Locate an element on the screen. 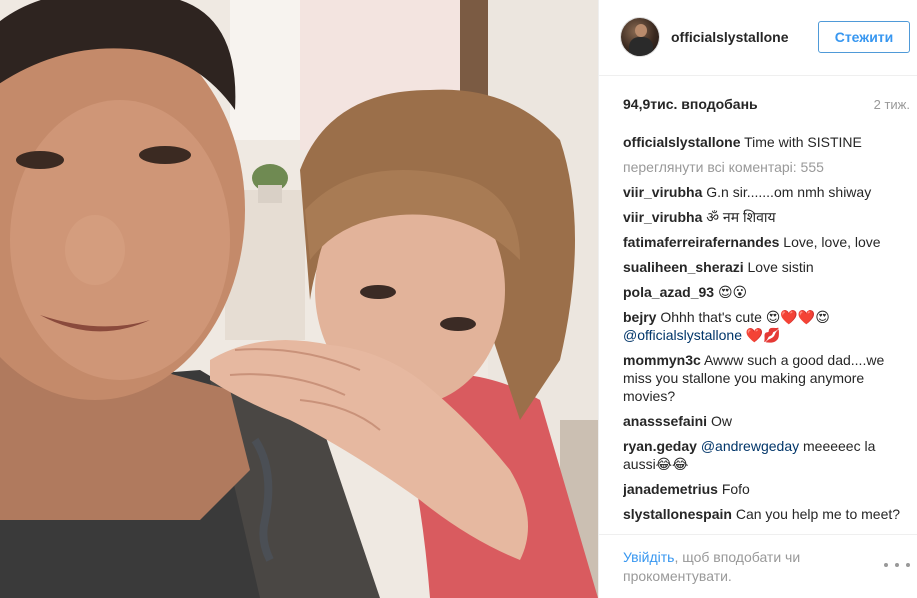 The width and height of the screenshot is (917, 598). comment-item: janademetrius Fofo is located at coordinates (763, 489).